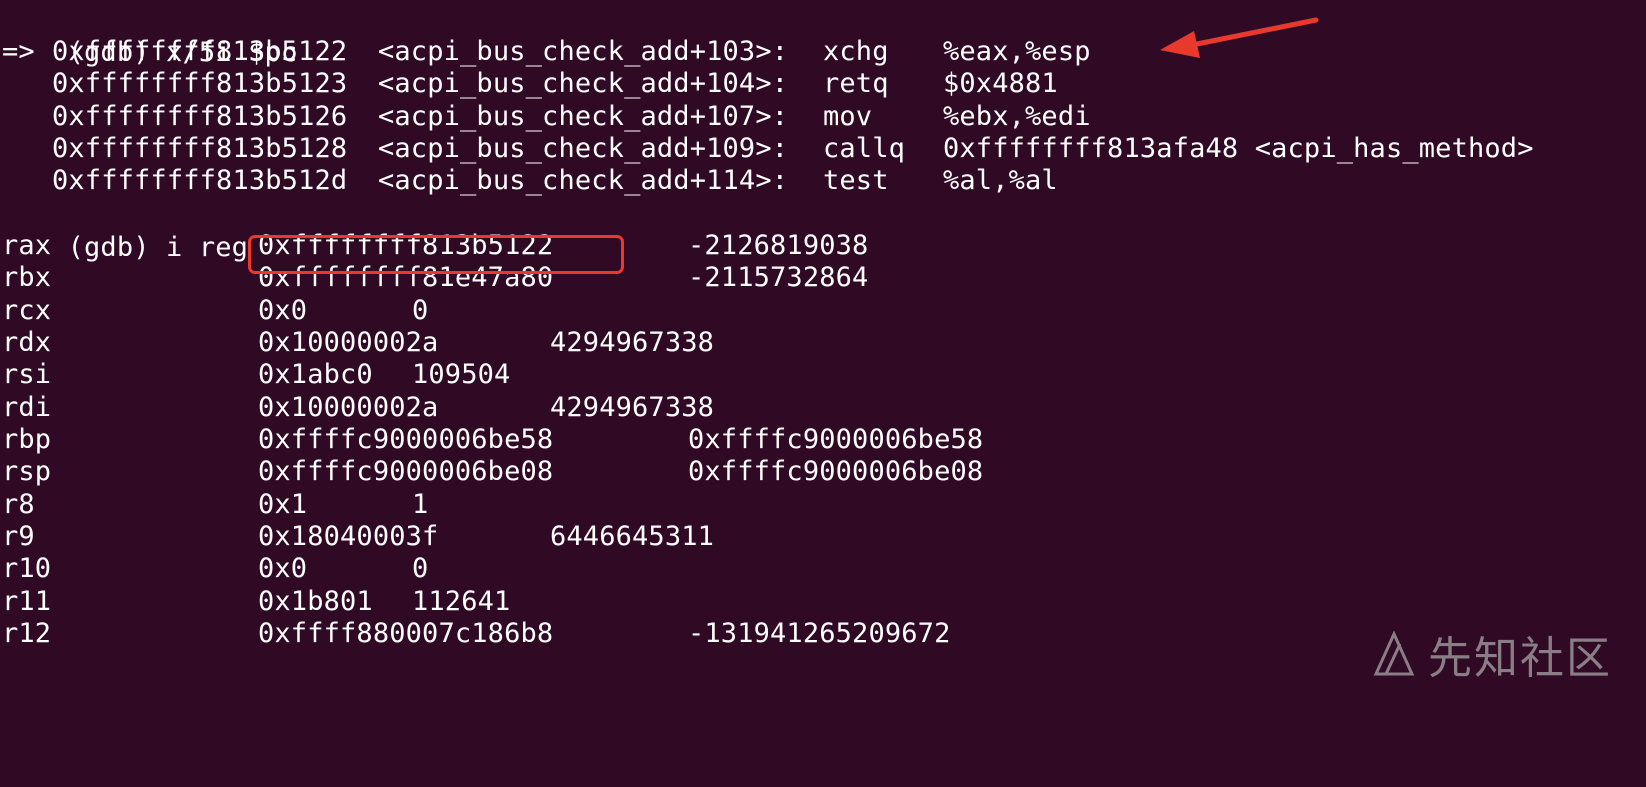 The width and height of the screenshot is (1646, 787). What do you see at coordinates (436, 254) in the screenshot?
I see `rax-highlight-box` at bounding box center [436, 254].